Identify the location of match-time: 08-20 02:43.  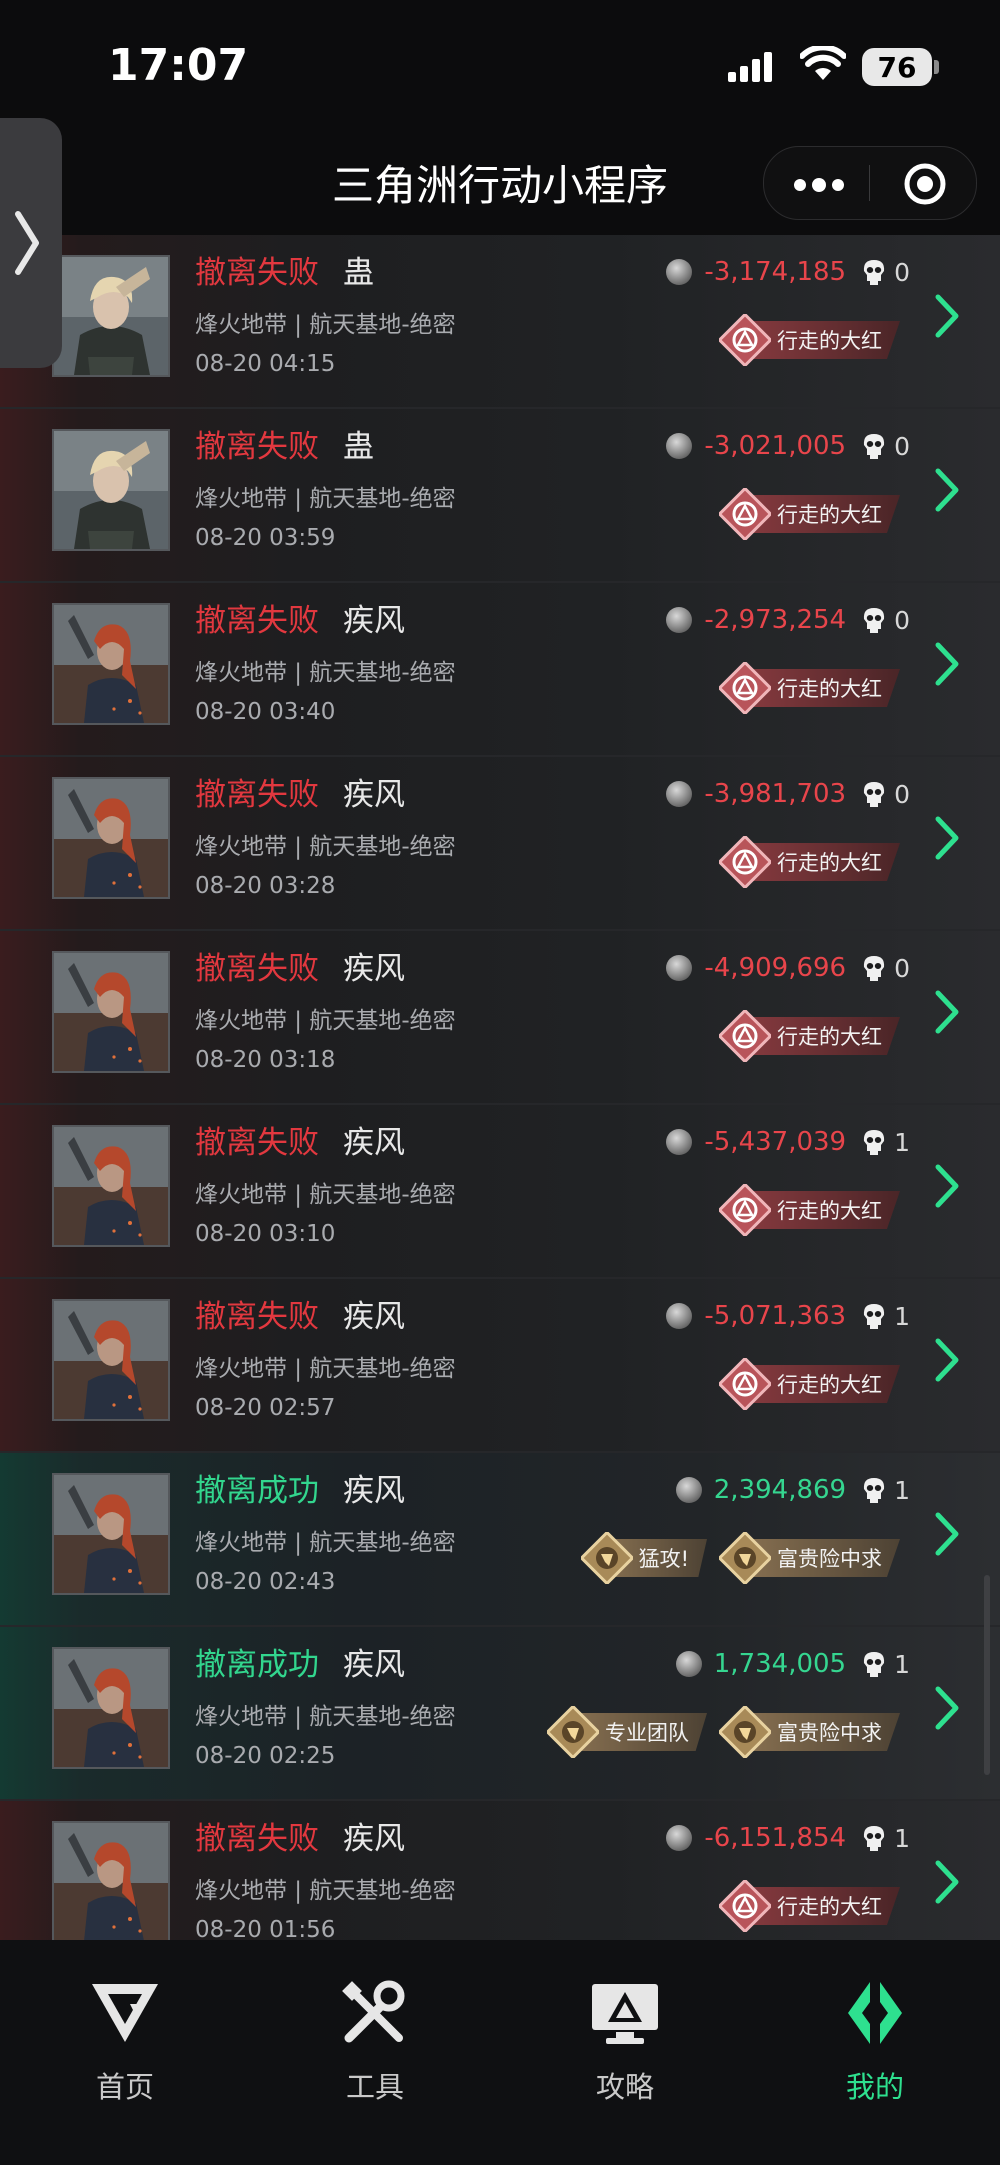
(265, 1582).